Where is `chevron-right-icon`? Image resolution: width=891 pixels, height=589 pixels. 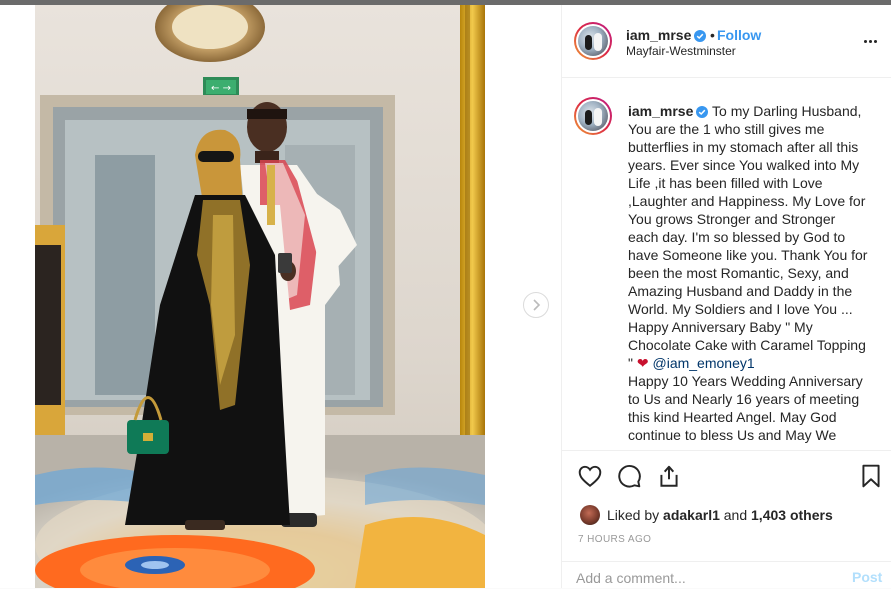
chevron-right-icon is located at coordinates (537, 305).